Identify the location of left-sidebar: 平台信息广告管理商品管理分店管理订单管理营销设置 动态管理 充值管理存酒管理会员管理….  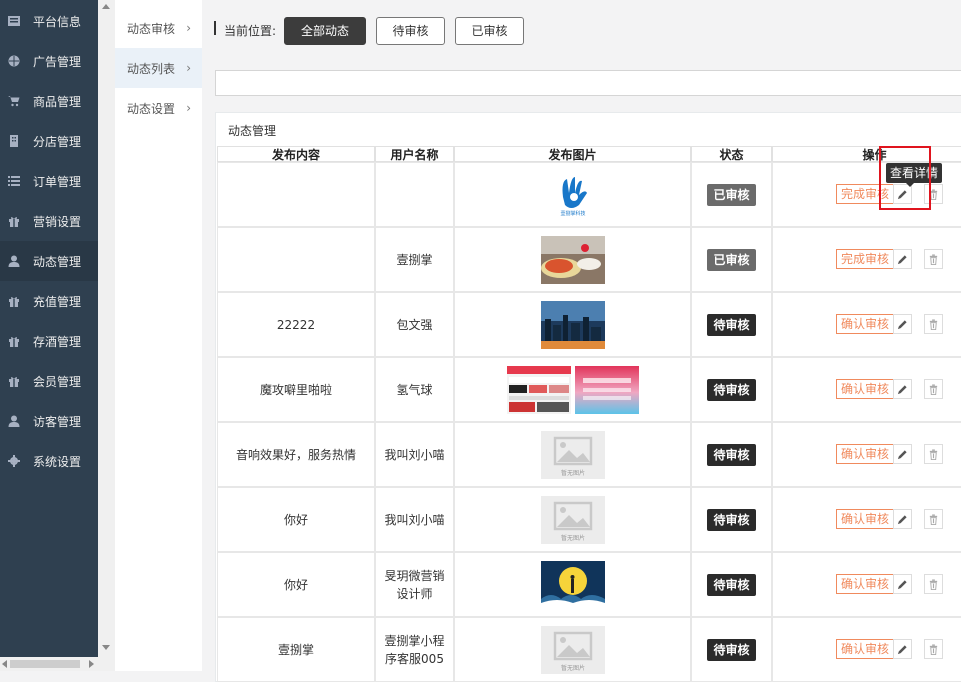
(49, 335).